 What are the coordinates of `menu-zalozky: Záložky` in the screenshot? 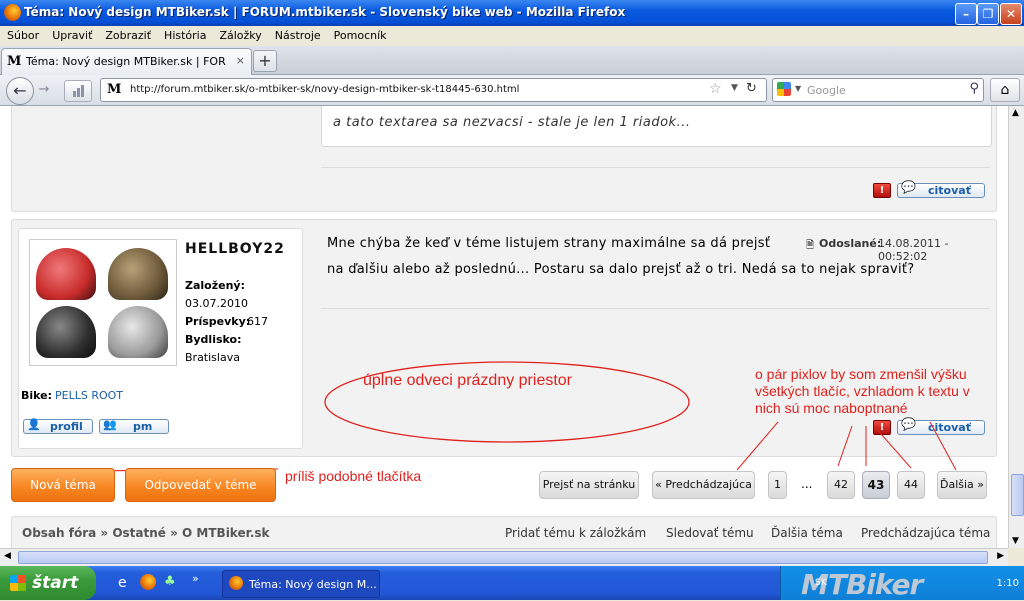 It's located at (239, 34).